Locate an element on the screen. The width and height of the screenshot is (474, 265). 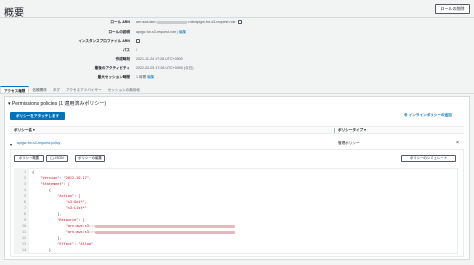
tab-revoke-sessions: セッションの無効化 is located at coordinates (124, 89).